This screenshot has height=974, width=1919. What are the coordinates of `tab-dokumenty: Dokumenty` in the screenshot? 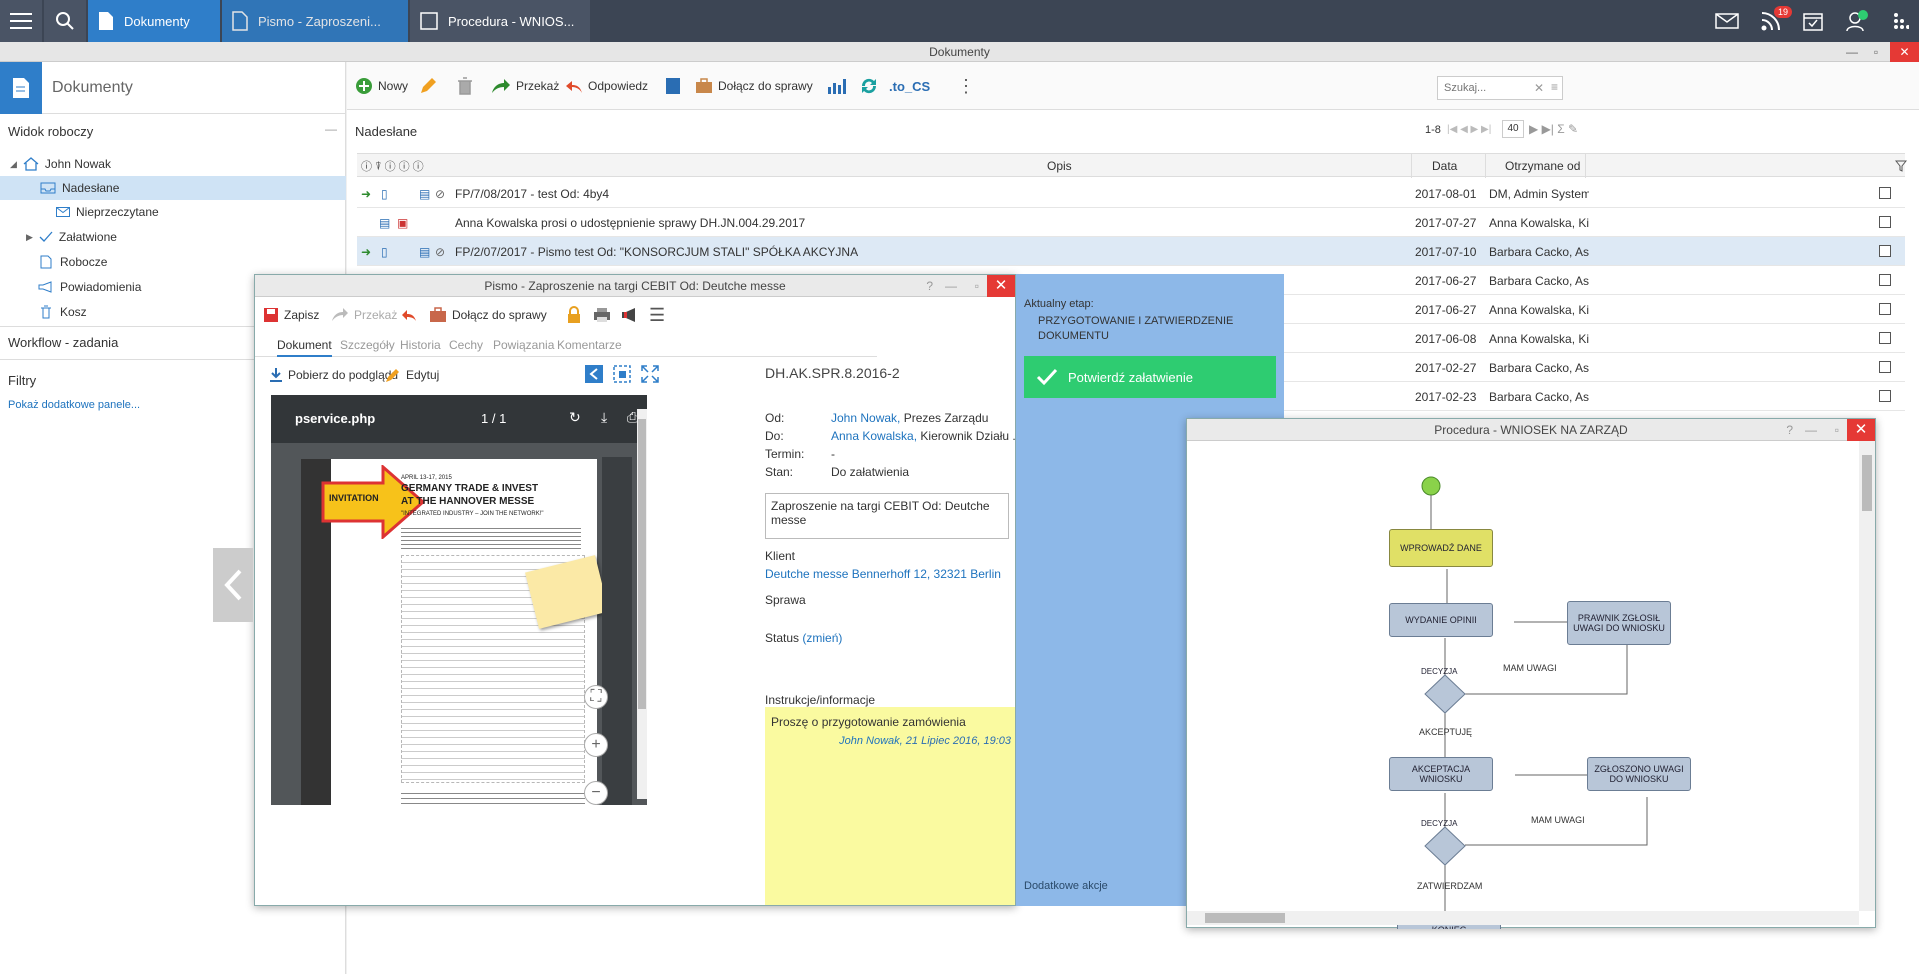 It's located at (154, 21).